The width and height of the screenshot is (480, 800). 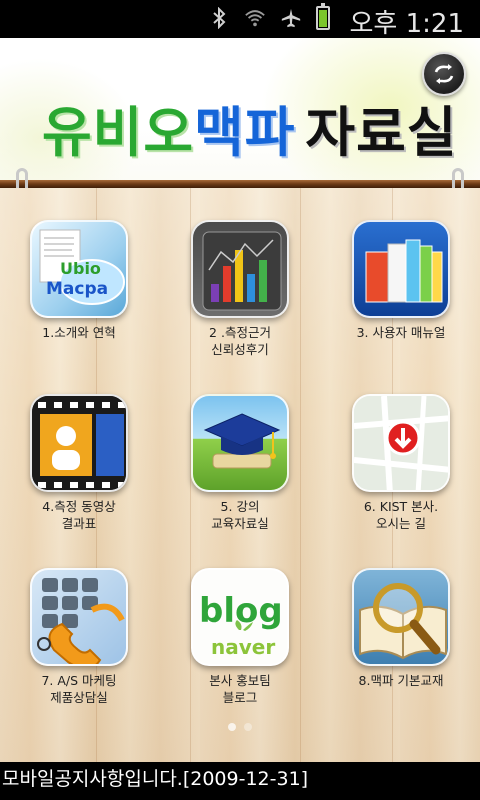 What do you see at coordinates (240, 689) in the screenshot?
I see `menu-item-label: 본사 홍보팀 블로그` at bounding box center [240, 689].